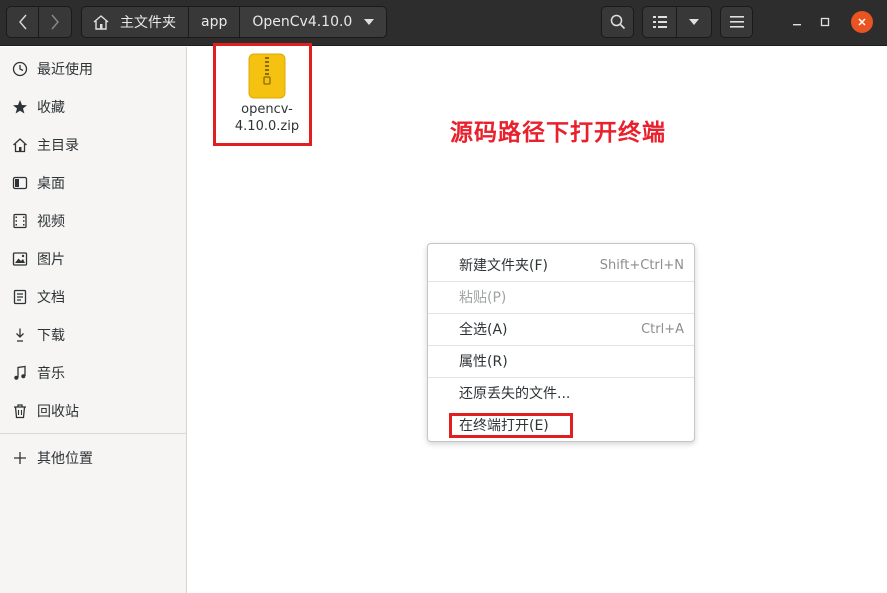 The height and width of the screenshot is (593, 887). I want to click on back-button, so click(22, 22).